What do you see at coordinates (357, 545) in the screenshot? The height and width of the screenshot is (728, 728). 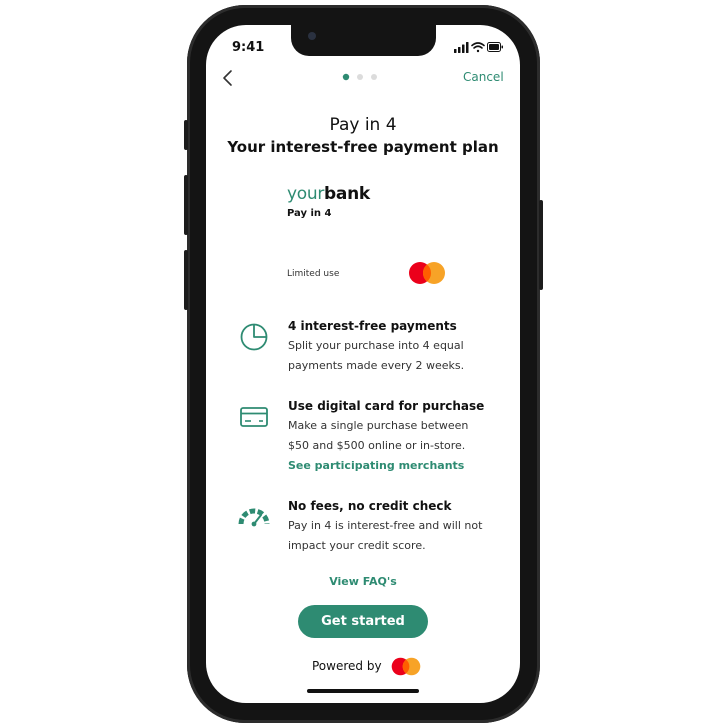 I see `feature-description-line: impact your credit score.` at bounding box center [357, 545].